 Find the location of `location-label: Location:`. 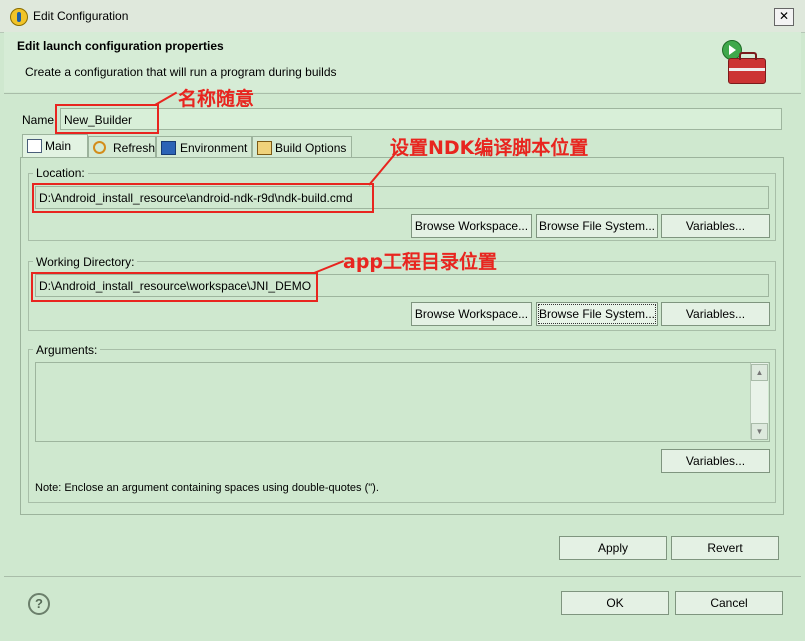

location-label: Location: is located at coordinates (60, 173).